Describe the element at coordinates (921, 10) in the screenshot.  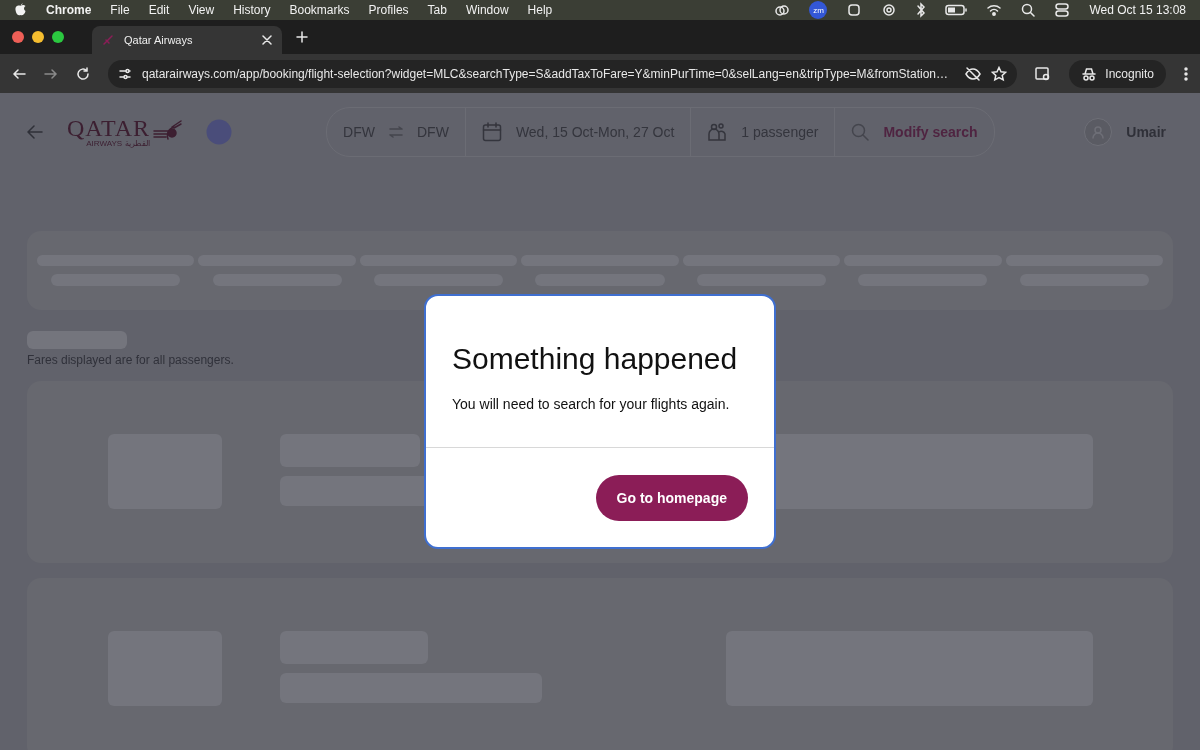
I see `bluetooth-icon` at that location.